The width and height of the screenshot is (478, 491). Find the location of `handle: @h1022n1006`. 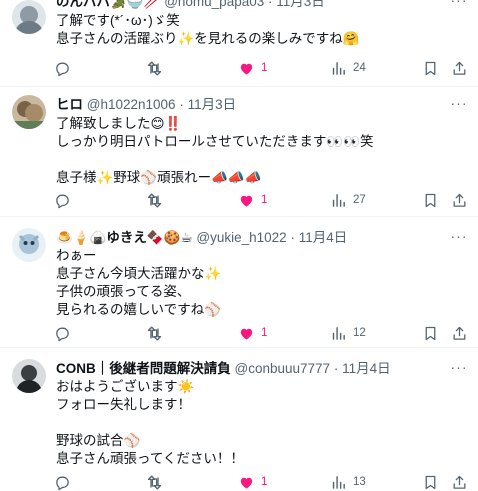

handle: @h1022n1006 is located at coordinates (131, 104).